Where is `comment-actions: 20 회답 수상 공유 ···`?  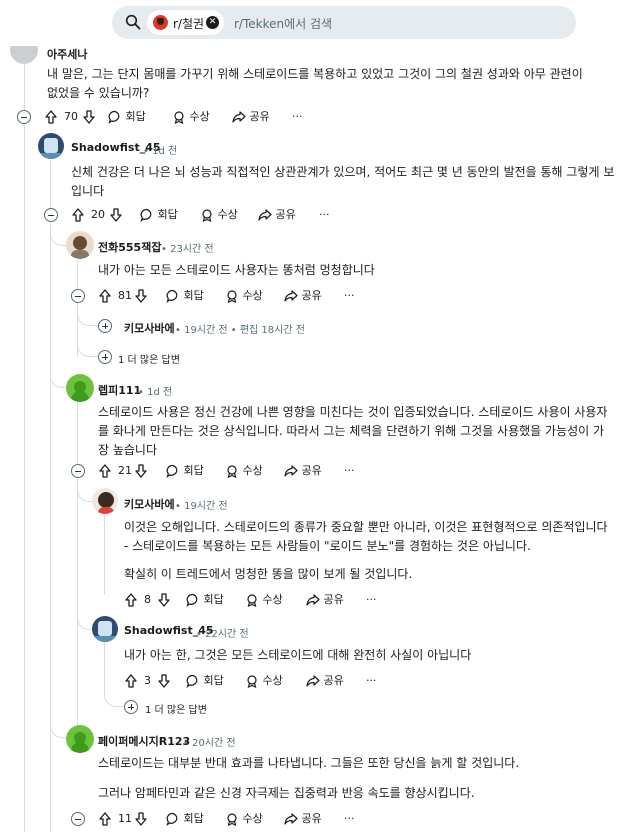
comment-actions: 20 회답 수상 공유 ··· is located at coordinates (221, 215).